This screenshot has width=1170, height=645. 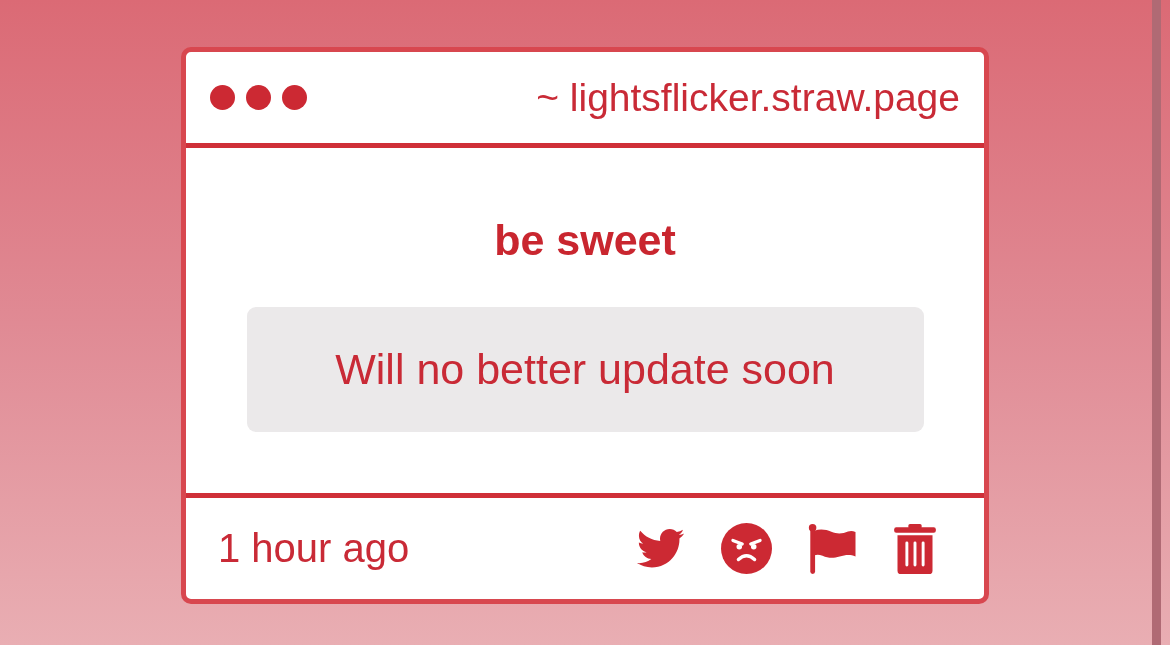 What do you see at coordinates (746, 548) in the screenshot?
I see `angry-face-icon` at bounding box center [746, 548].